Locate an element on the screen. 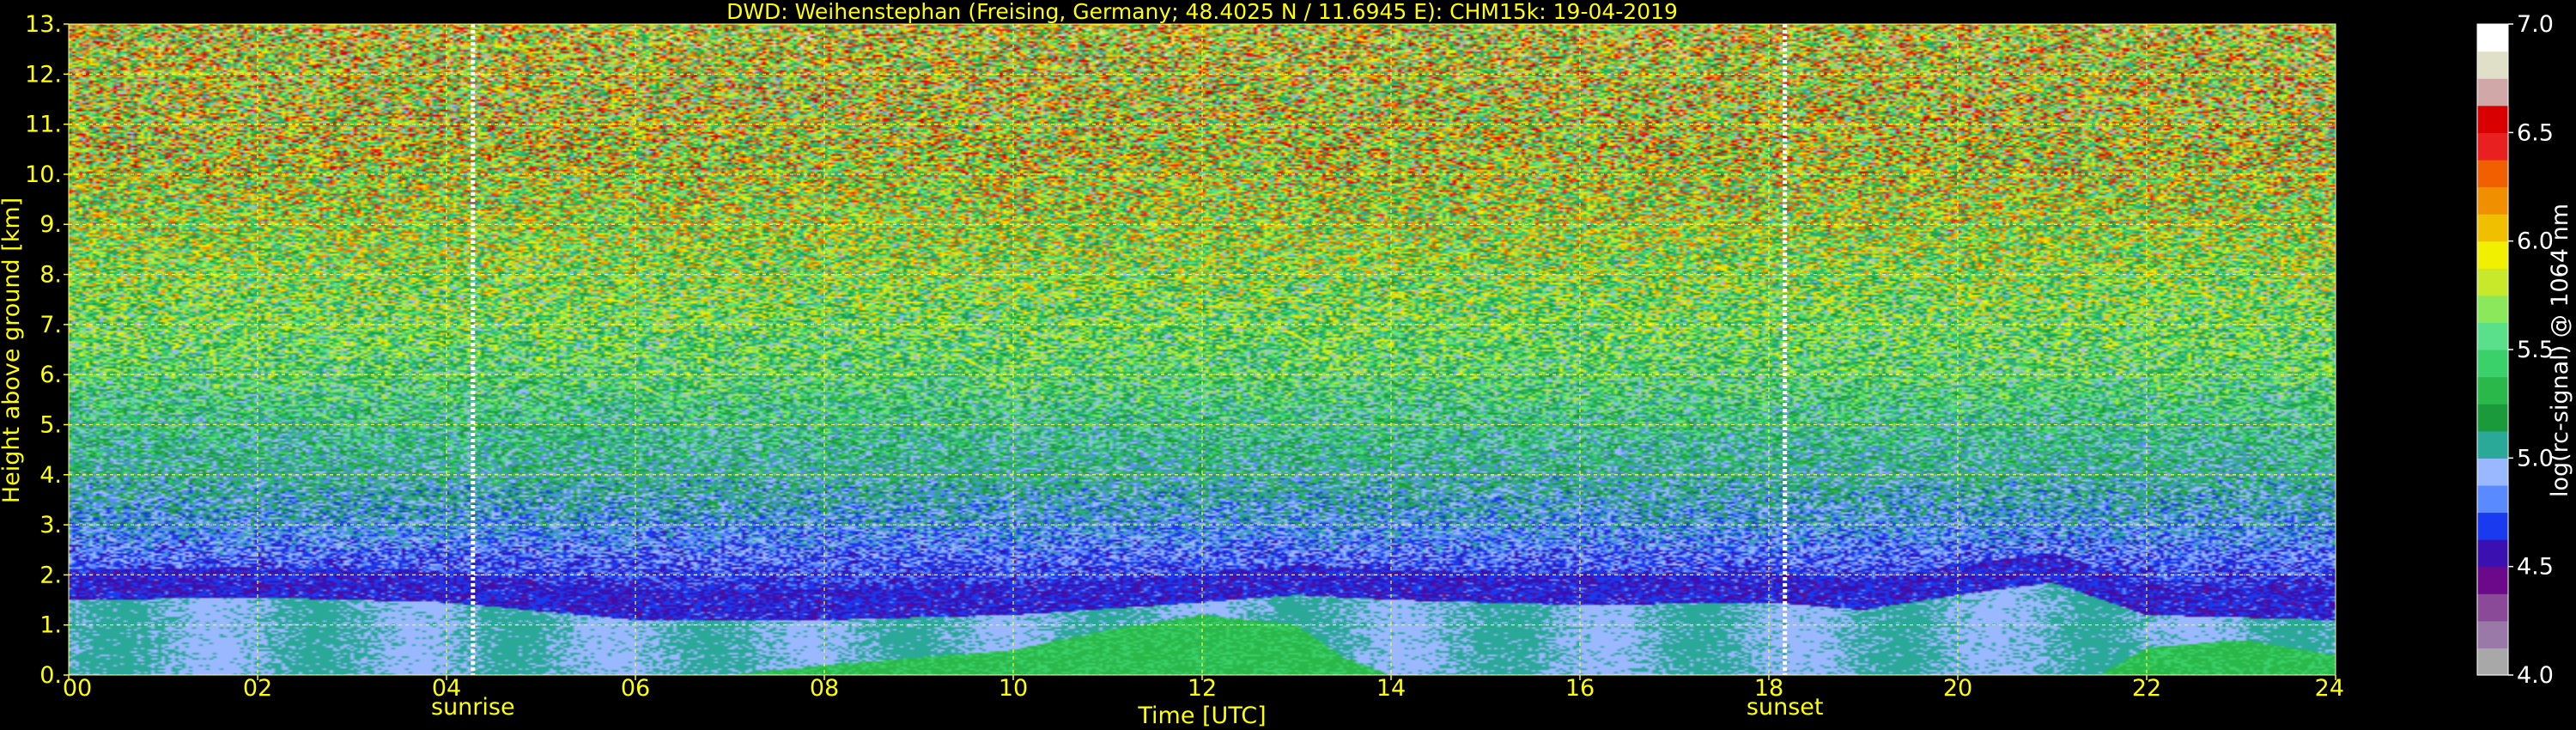  y-axis-label: Height above ground [km] is located at coordinates (13, 350).